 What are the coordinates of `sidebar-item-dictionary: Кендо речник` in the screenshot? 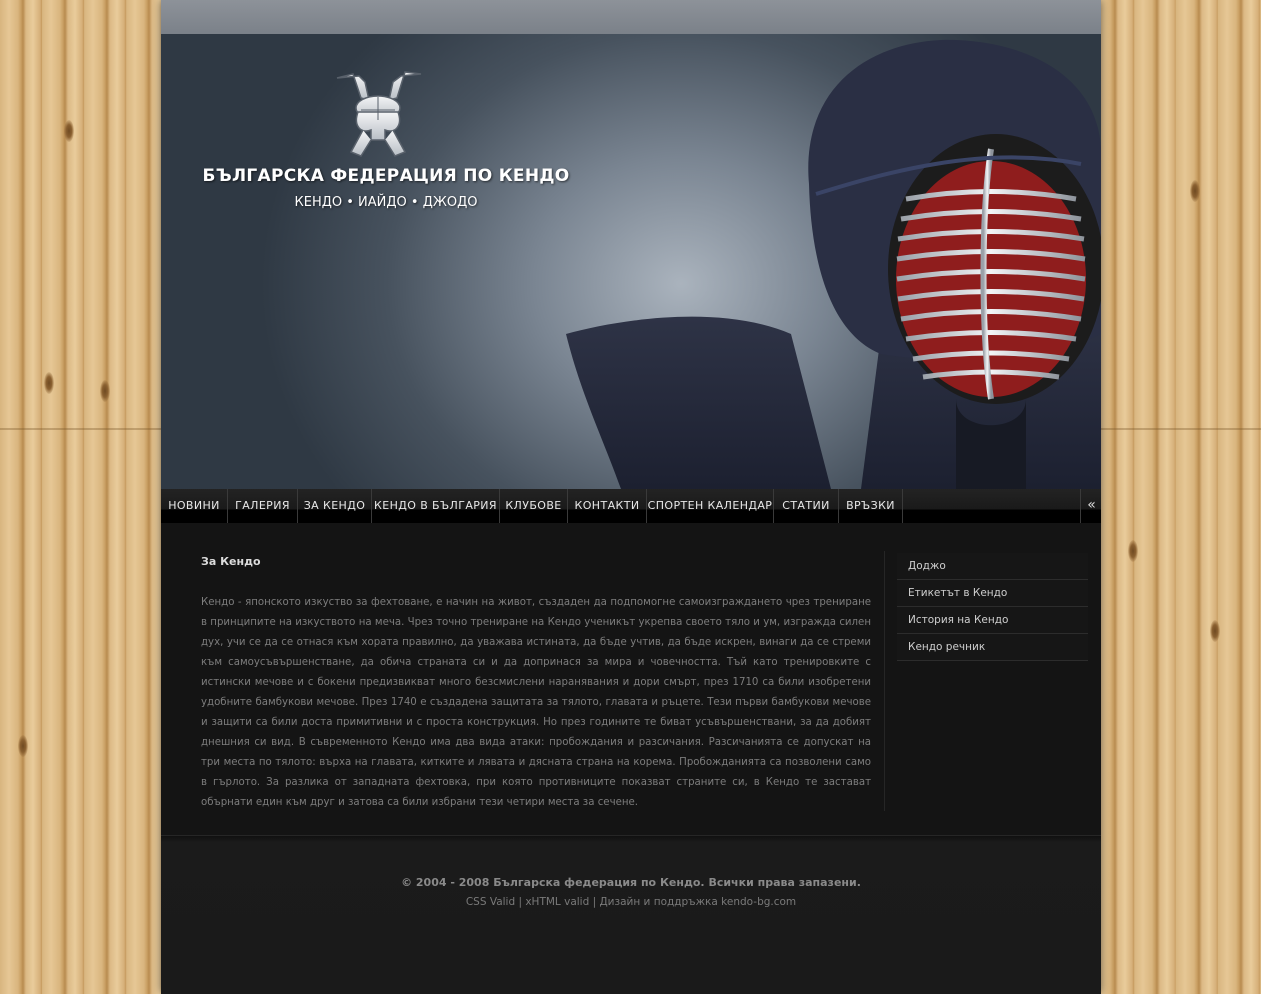 It's located at (992, 647).